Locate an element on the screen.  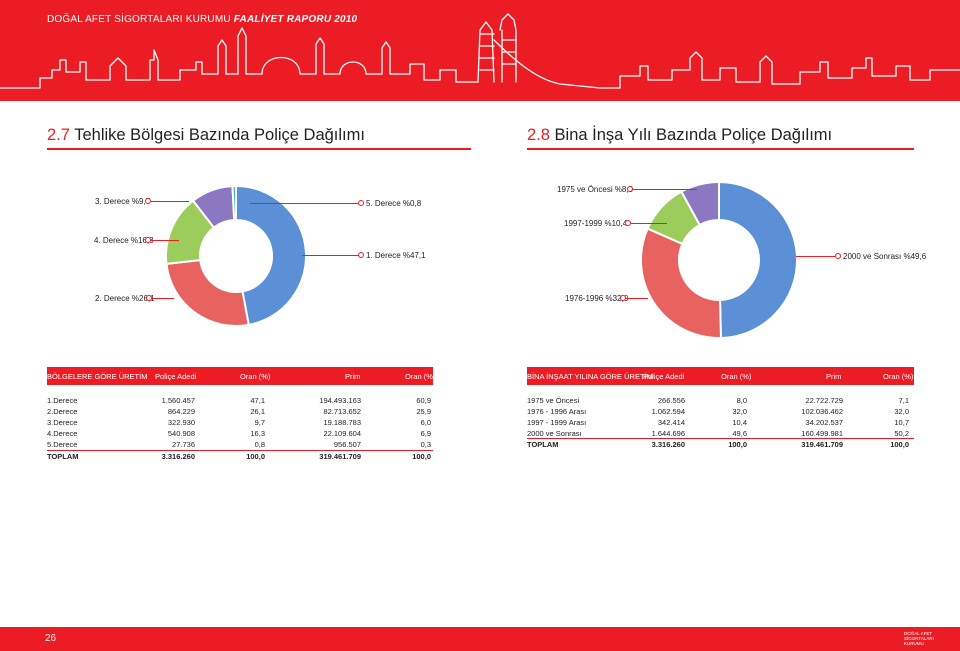
table-cell: 6,9 is located at coordinates (425, 433).